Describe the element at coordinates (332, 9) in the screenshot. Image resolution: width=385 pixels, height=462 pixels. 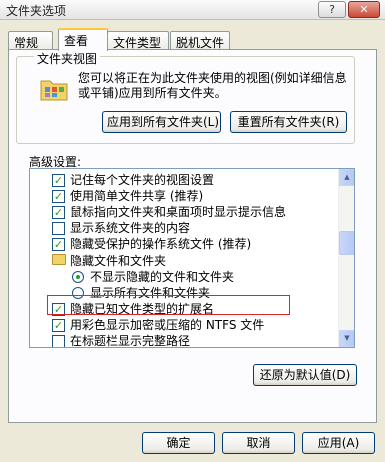
I see `help-button: ?` at that location.